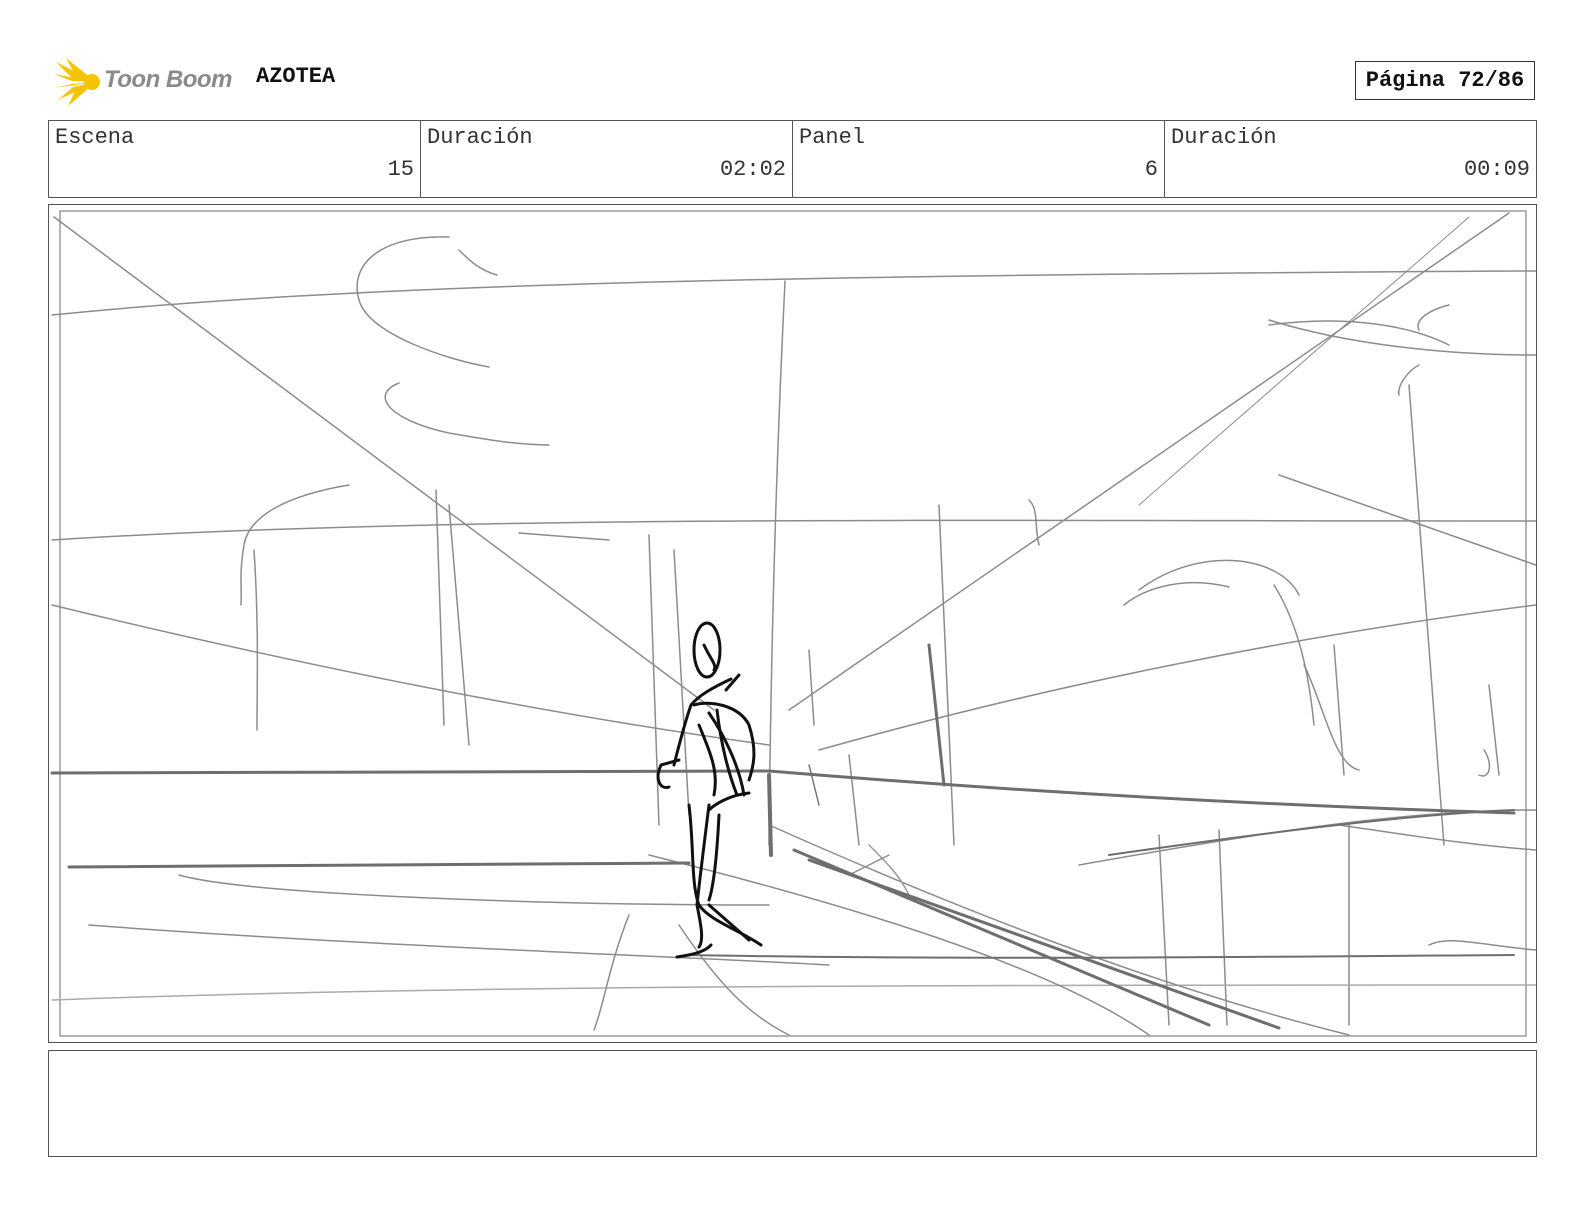  I want to click on panel-notes-box, so click(792, 1103).